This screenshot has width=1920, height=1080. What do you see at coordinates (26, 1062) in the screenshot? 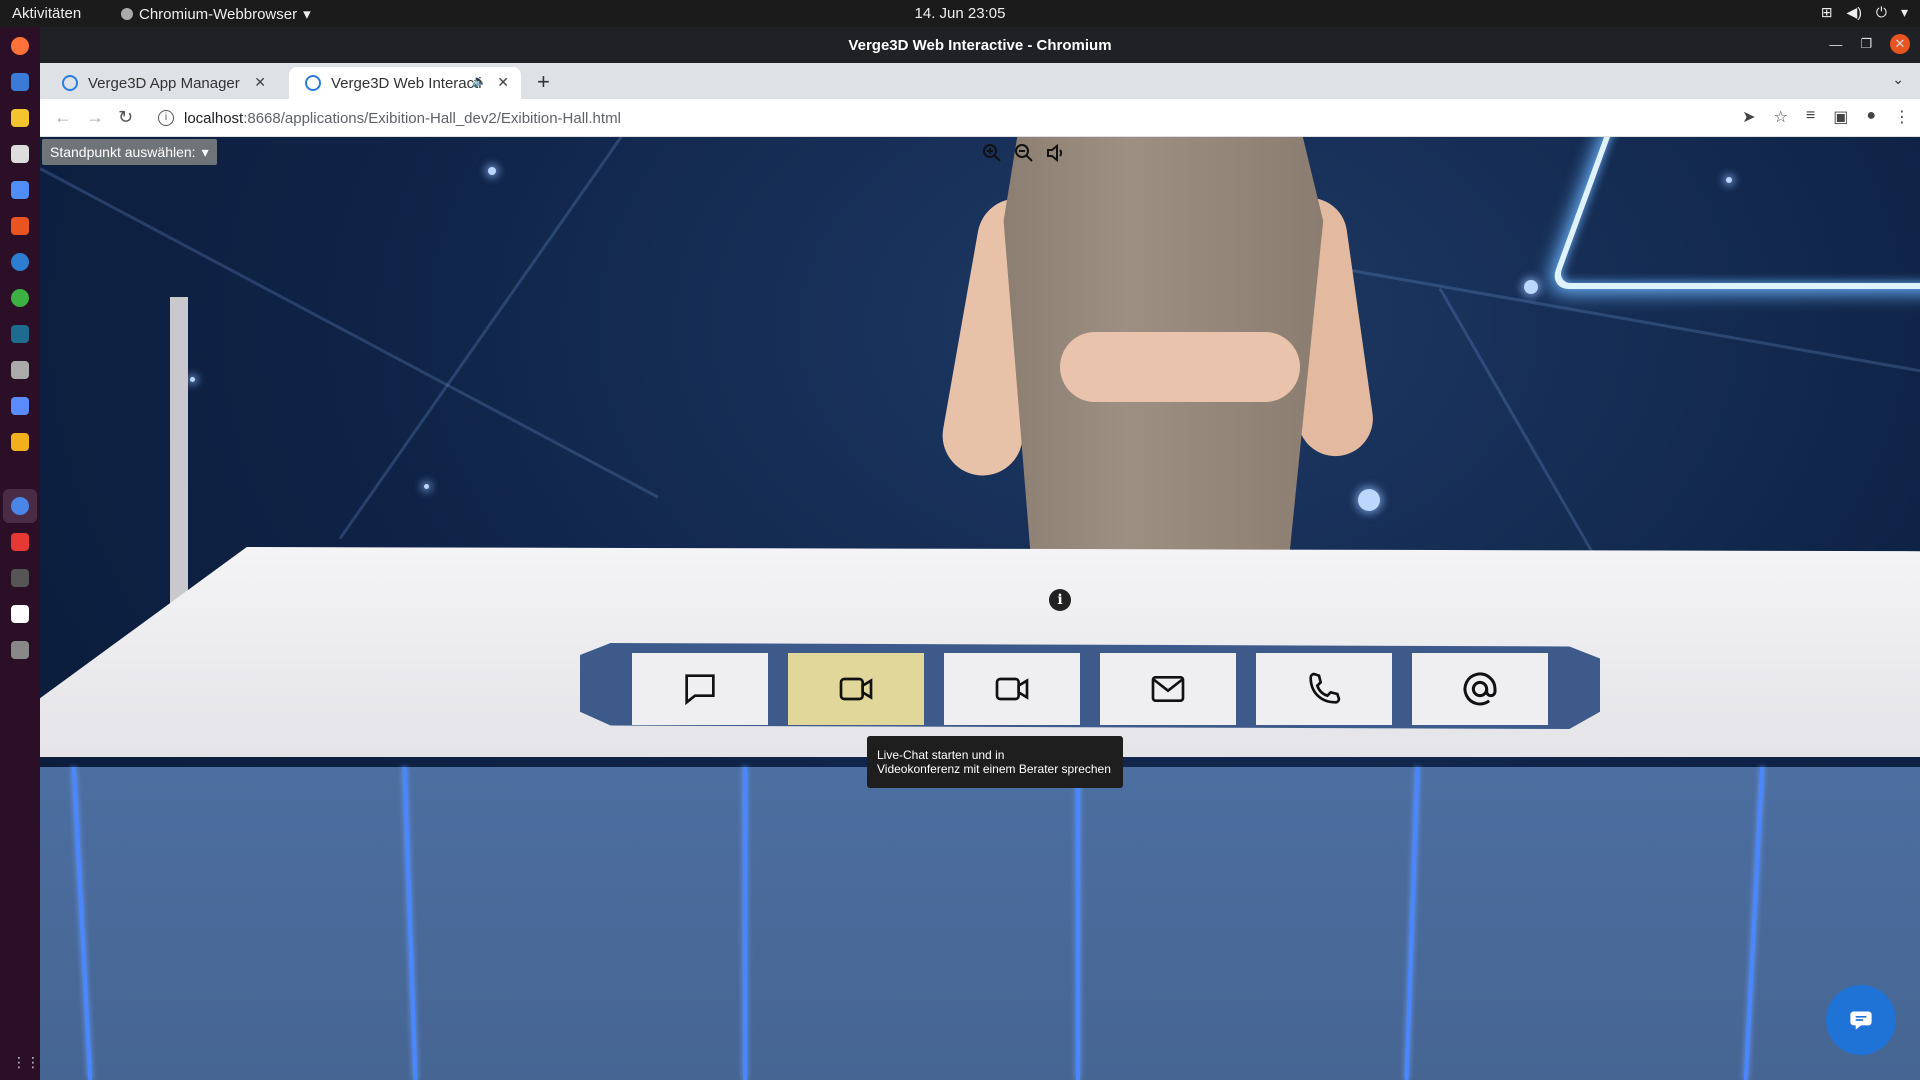
I see `show-apps-icon: ⋮⋮` at bounding box center [26, 1062].